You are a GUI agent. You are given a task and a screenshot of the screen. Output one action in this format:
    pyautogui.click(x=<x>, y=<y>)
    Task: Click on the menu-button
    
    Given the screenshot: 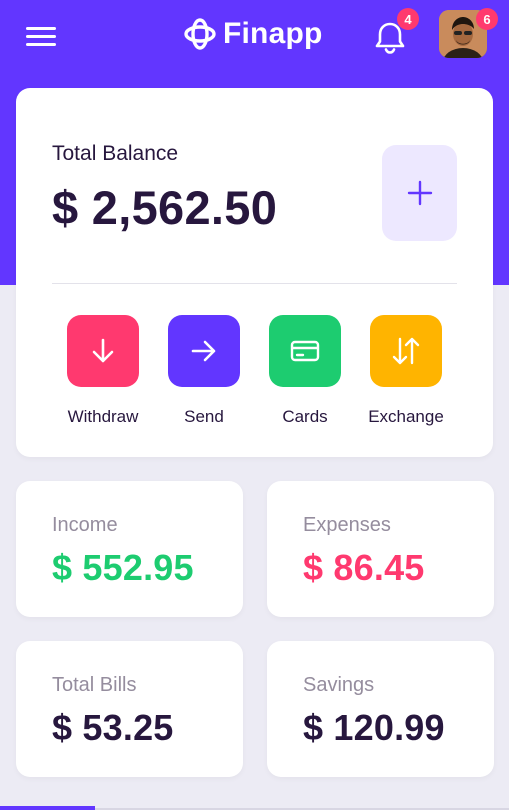 What is the action you would take?
    pyautogui.click(x=42, y=36)
    